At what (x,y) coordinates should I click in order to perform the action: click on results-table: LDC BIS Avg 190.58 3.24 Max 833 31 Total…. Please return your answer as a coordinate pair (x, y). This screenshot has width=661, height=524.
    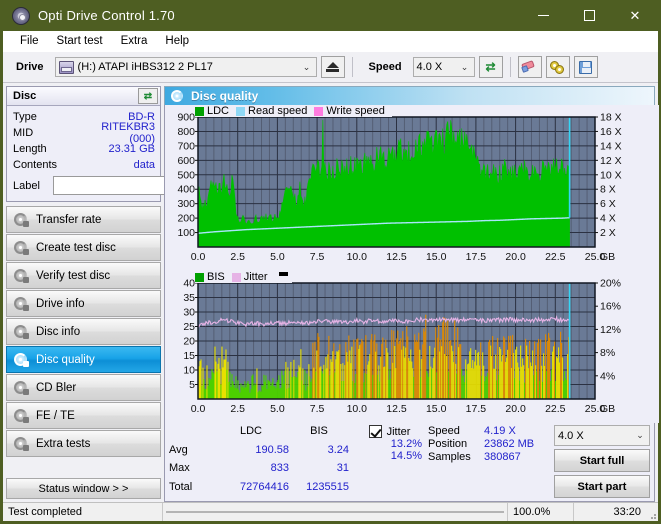
    Looking at the image, I should click on (259, 461).